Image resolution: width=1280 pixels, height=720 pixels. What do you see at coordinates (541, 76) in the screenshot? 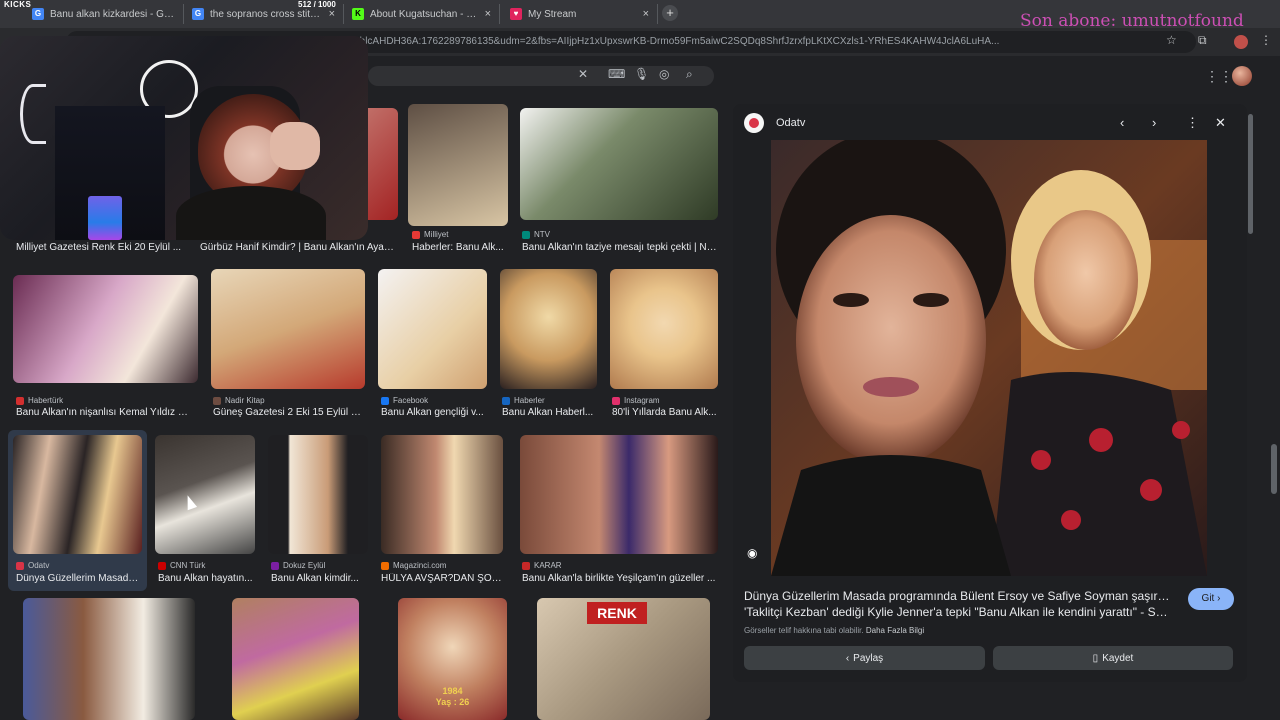
I see `search-bar: ✕ ⌨ 🎙 ◎ ⌕` at bounding box center [541, 76].